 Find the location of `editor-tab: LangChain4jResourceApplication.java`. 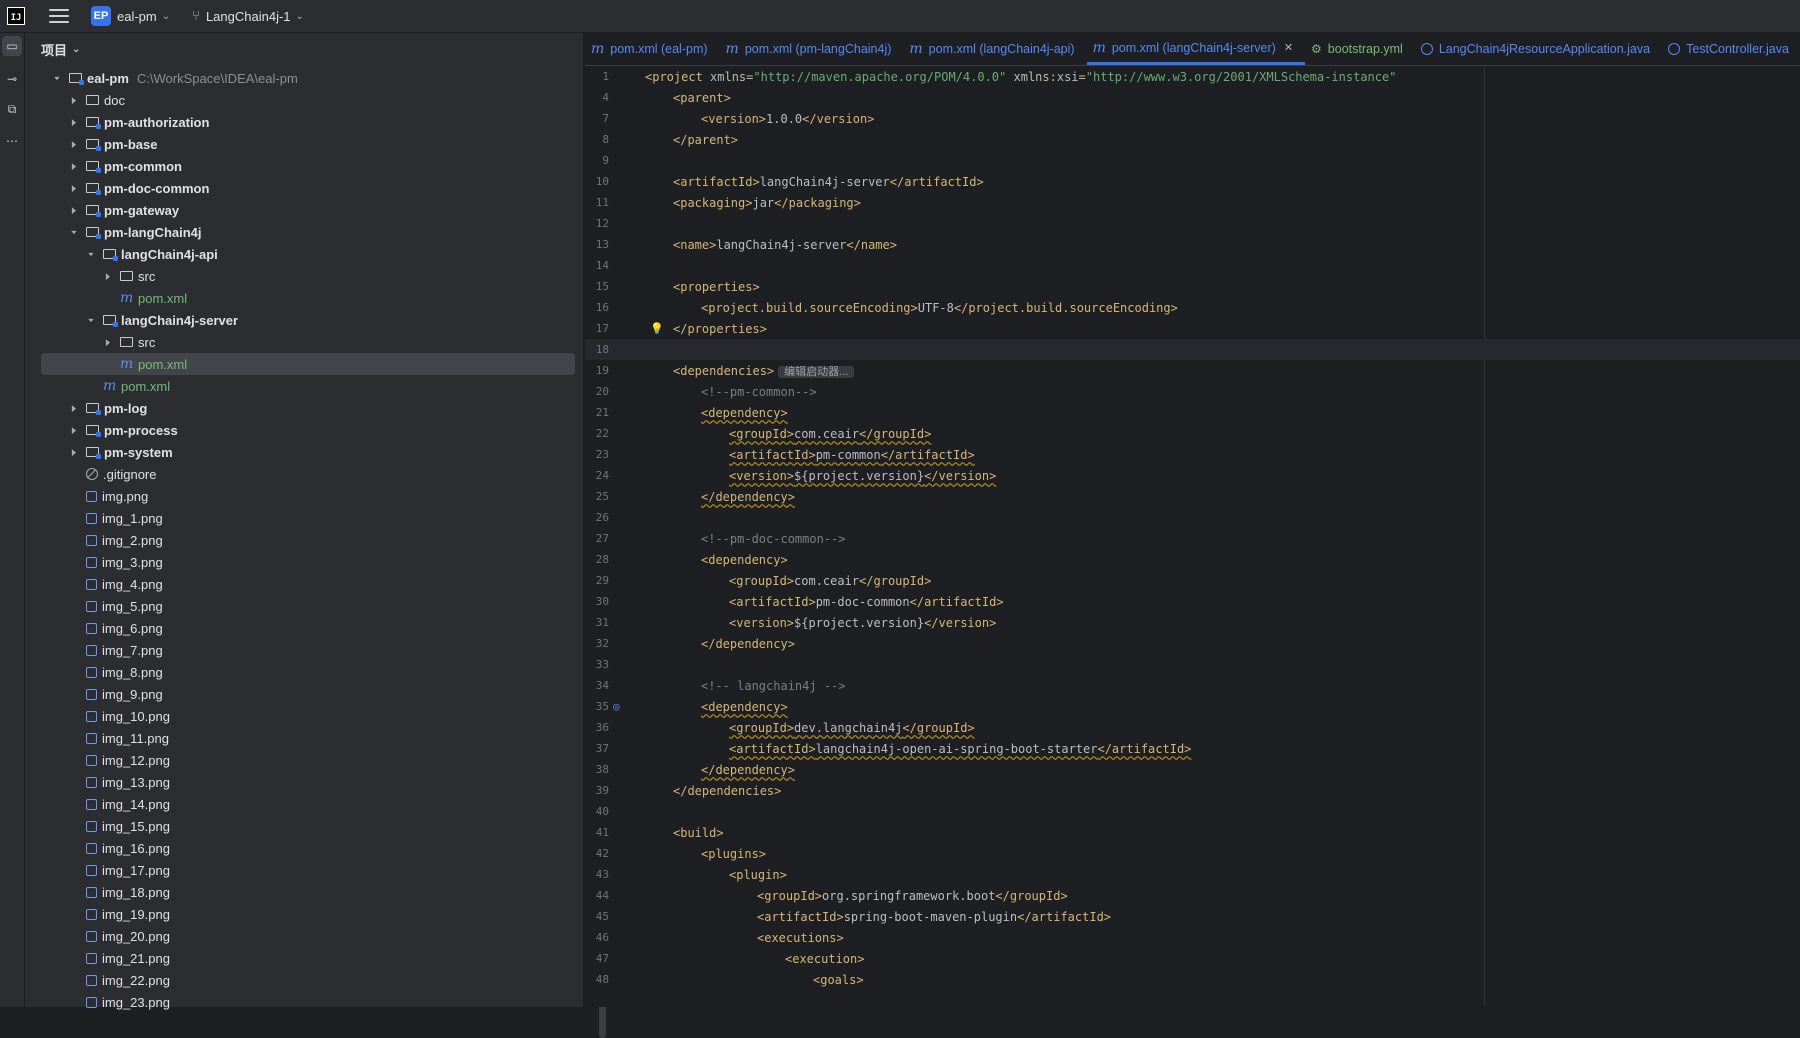

editor-tab: LangChain4jResourceApplication.java is located at coordinates (1538, 49).